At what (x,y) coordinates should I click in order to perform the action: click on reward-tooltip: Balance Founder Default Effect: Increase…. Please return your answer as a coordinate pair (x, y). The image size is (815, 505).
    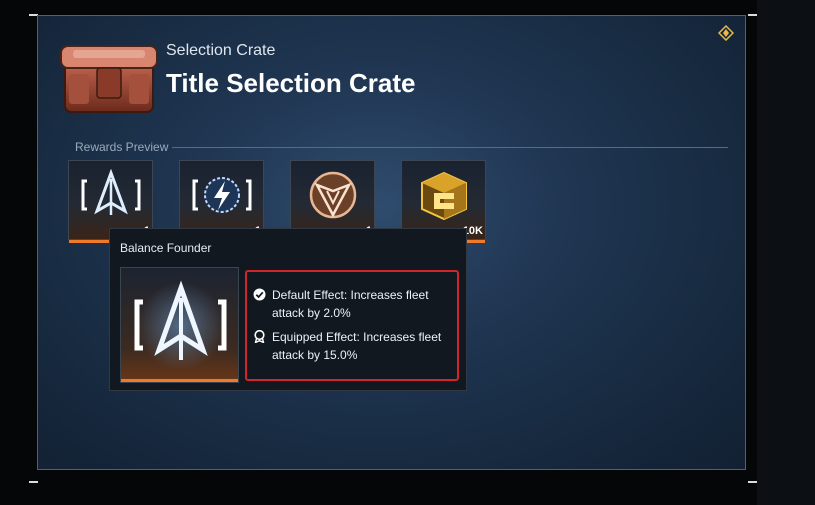
    Looking at the image, I should click on (288, 309).